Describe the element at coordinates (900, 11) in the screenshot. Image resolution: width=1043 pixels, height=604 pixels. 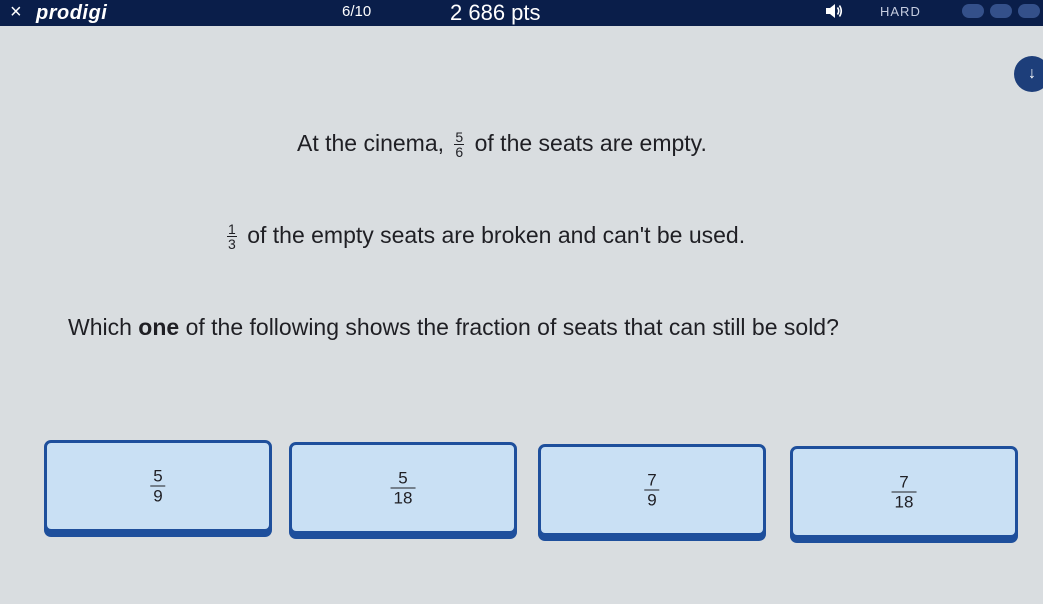
I see `difficulty-label: HARD` at that location.